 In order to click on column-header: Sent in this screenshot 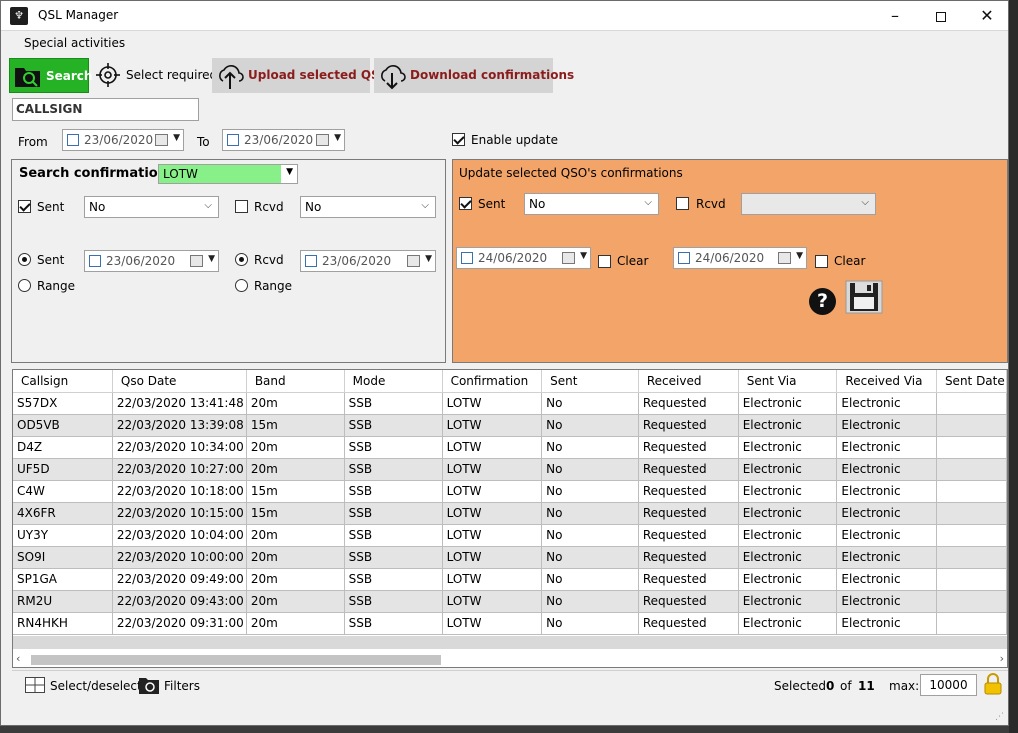, I will do `click(590, 381)`.